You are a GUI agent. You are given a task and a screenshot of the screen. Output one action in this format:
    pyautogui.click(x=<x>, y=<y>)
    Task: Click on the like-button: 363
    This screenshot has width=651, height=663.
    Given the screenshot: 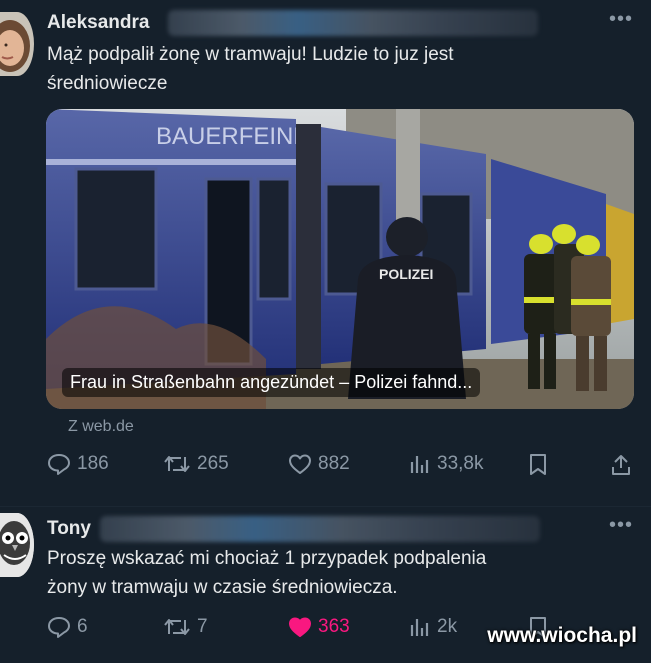 What is the action you would take?
    pyautogui.click(x=319, y=627)
    